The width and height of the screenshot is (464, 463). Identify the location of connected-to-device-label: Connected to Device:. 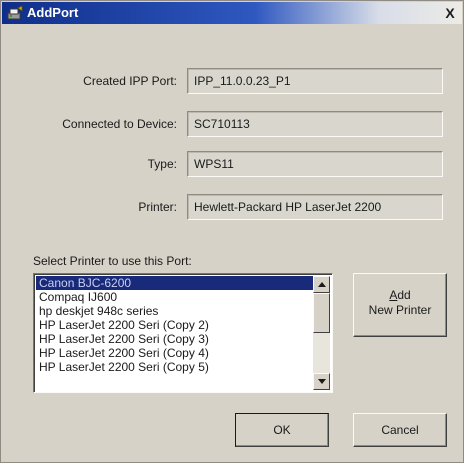
(119, 124).